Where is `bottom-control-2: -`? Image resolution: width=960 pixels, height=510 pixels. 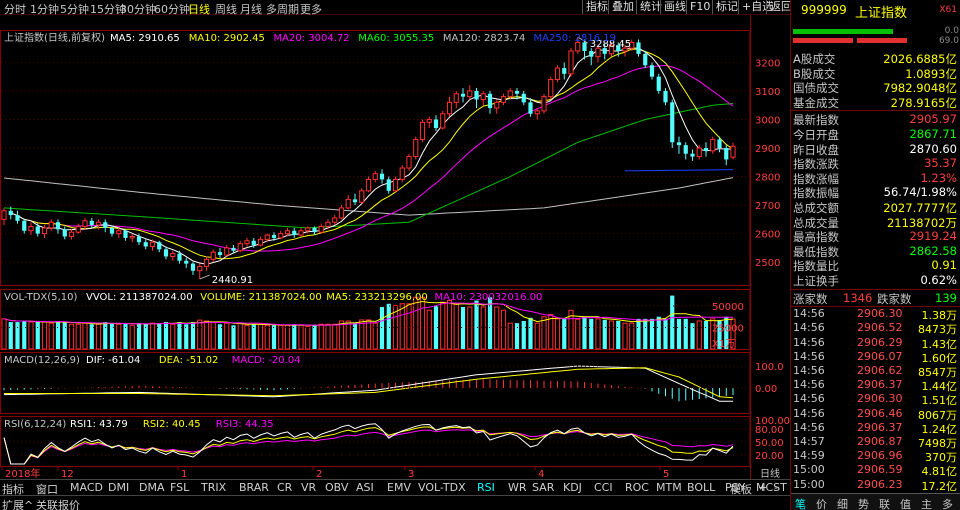
bottom-control-2: - is located at coordinates (776, 487).